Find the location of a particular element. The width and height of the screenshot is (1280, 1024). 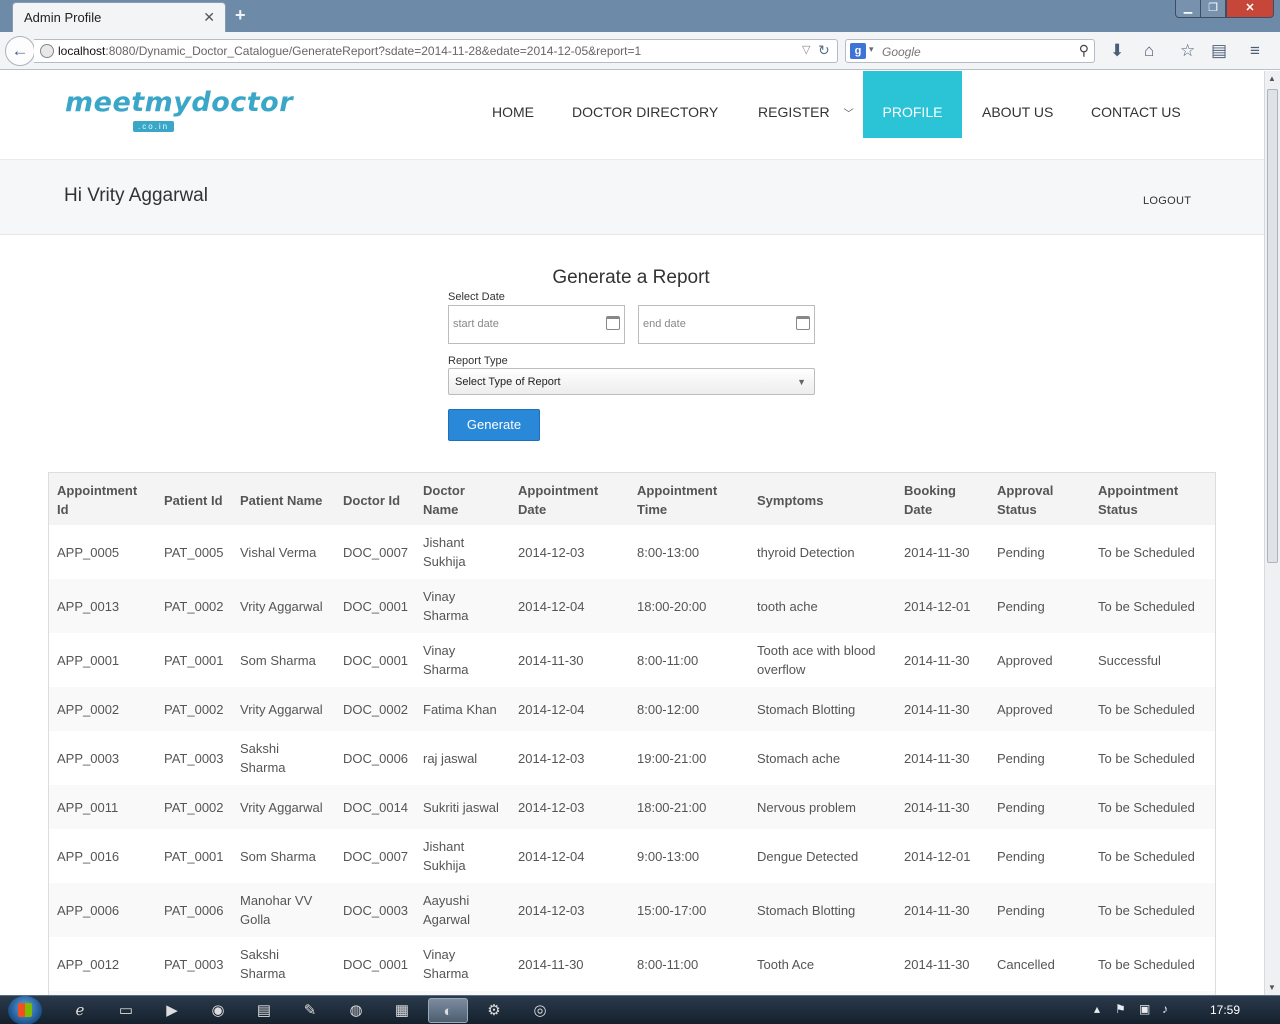

site-logo: meetmydoctor .co.in is located at coordinates (179, 113).